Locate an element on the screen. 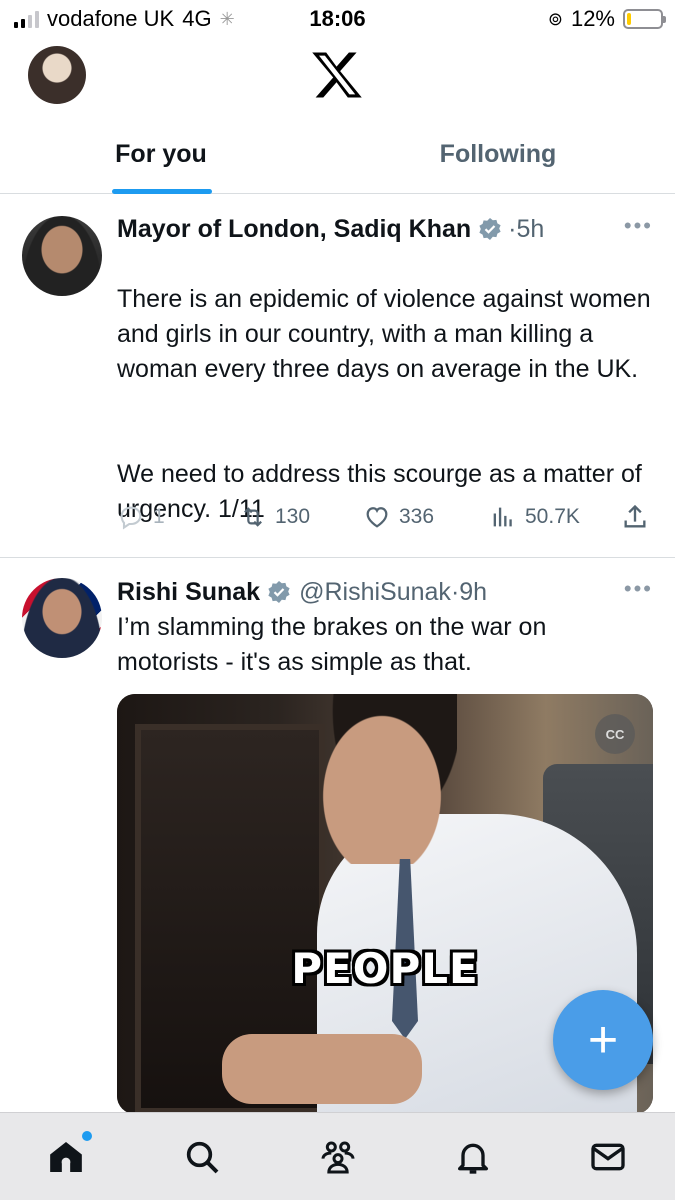 Image resolution: width=675 pixels, height=1200 pixels. share-button is located at coordinates (635, 517).